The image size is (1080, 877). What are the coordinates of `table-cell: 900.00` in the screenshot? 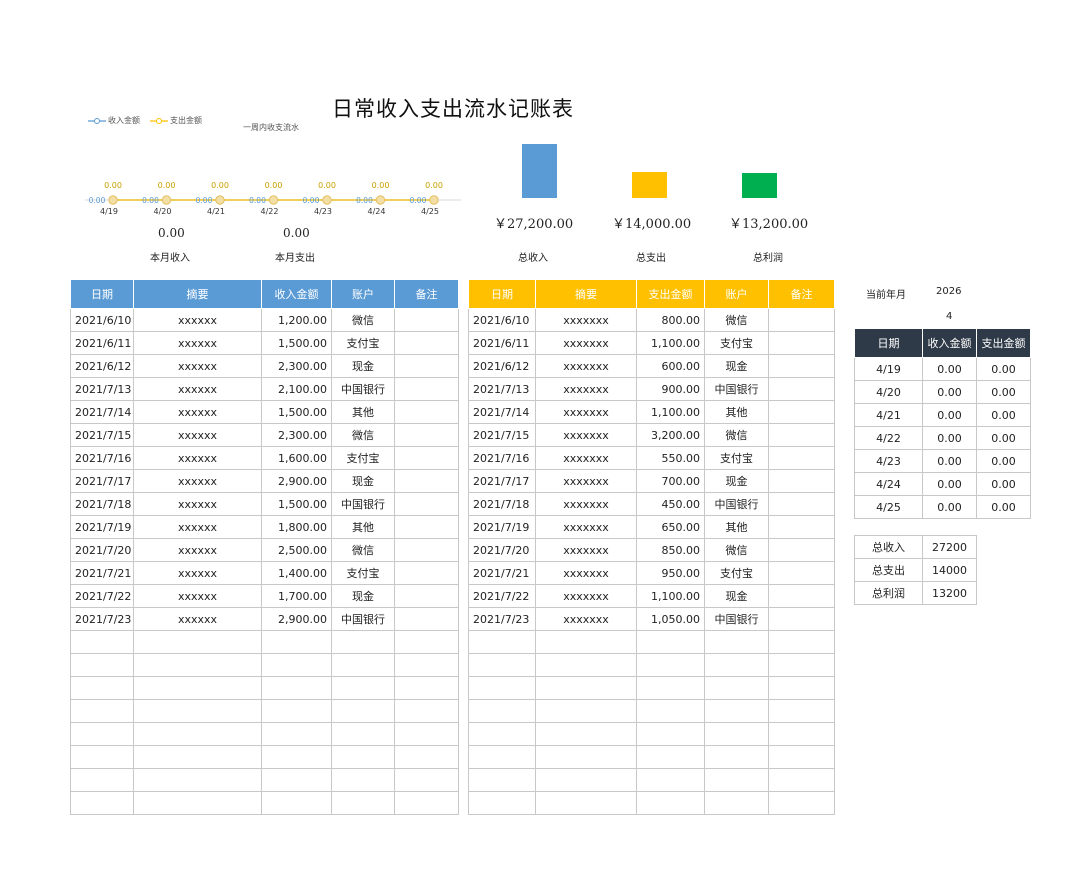 It's located at (670, 389).